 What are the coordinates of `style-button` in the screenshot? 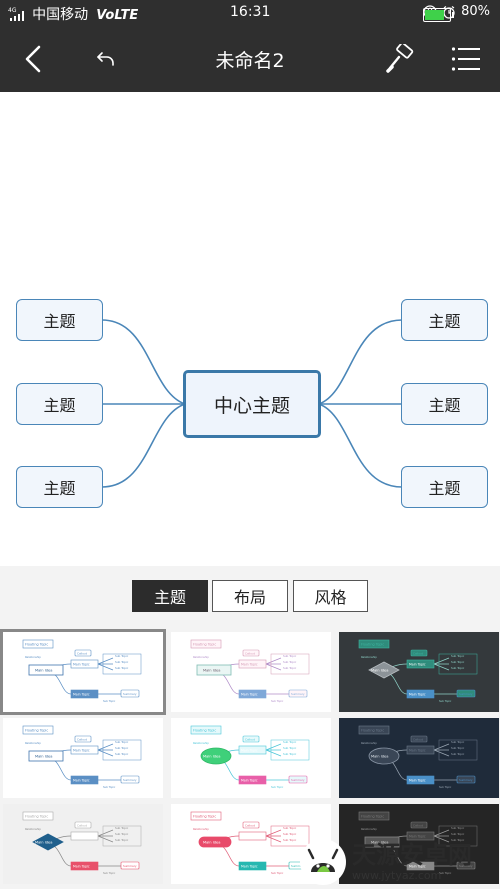 It's located at (400, 58).